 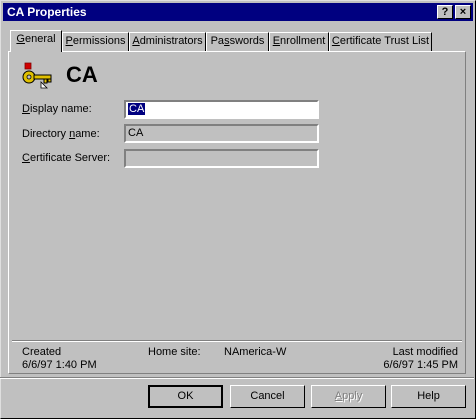 What do you see at coordinates (42, 352) in the screenshot?
I see `created-label: Created` at bounding box center [42, 352].